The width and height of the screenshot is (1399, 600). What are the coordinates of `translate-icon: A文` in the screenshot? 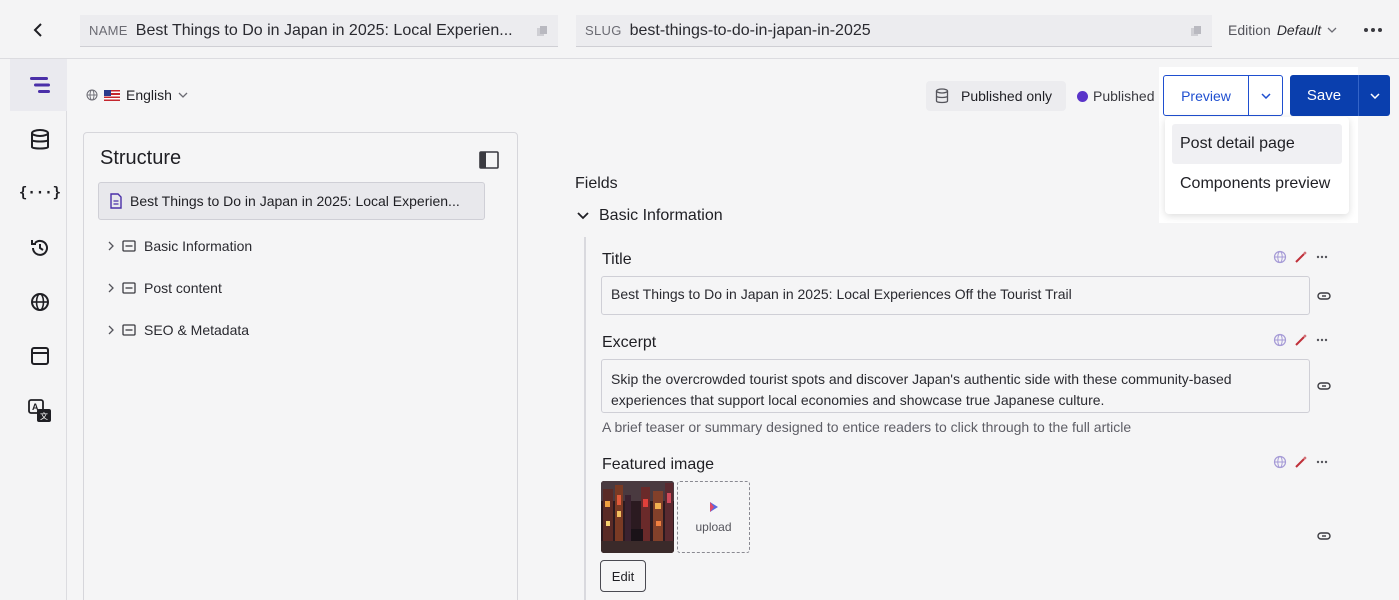 It's located at (39, 410).